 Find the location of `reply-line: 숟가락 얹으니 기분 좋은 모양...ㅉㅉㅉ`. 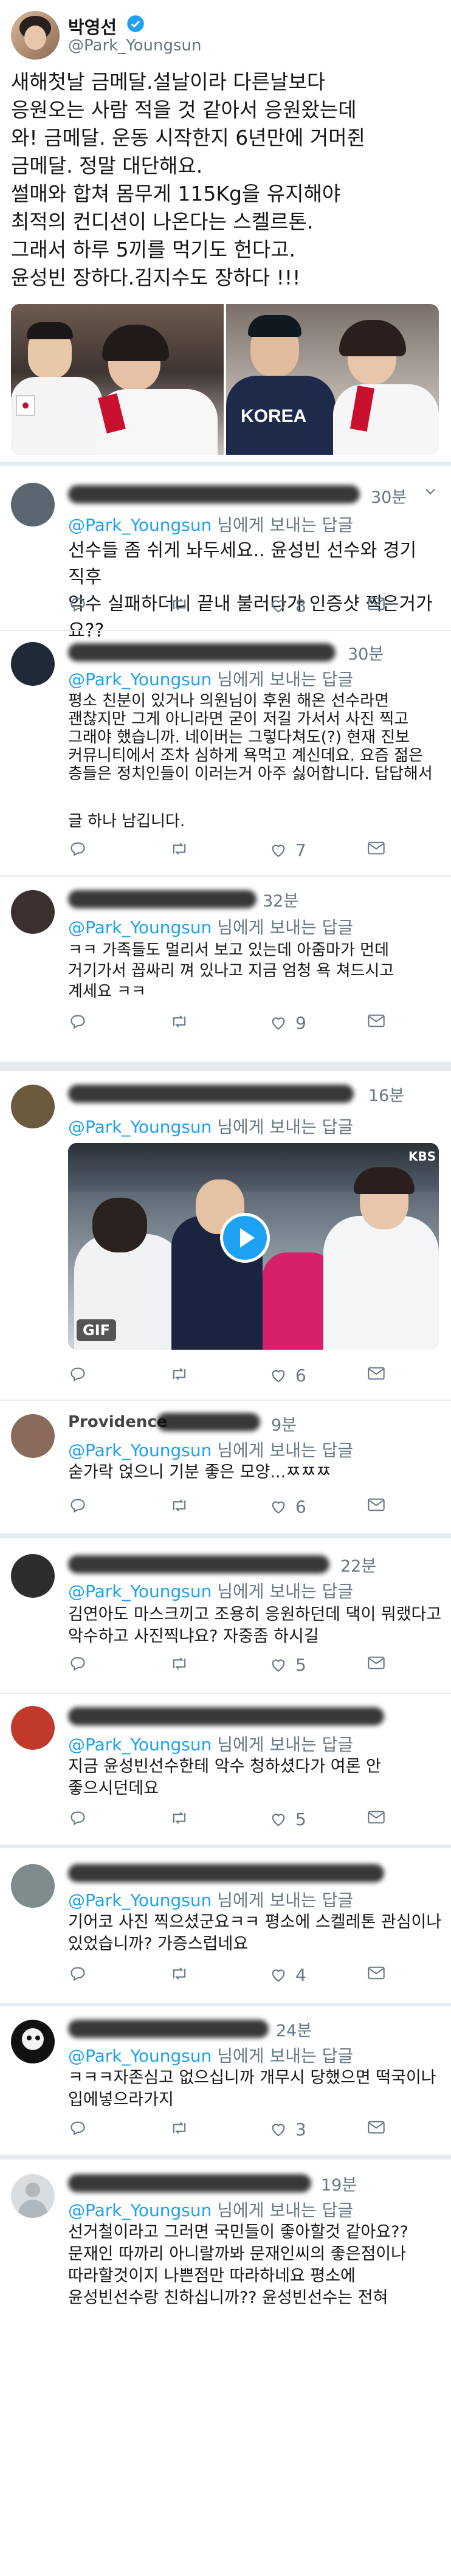

reply-line: 숟가락 얹으니 기분 좋은 모양...ㅉㅉㅉ is located at coordinates (199, 1472).